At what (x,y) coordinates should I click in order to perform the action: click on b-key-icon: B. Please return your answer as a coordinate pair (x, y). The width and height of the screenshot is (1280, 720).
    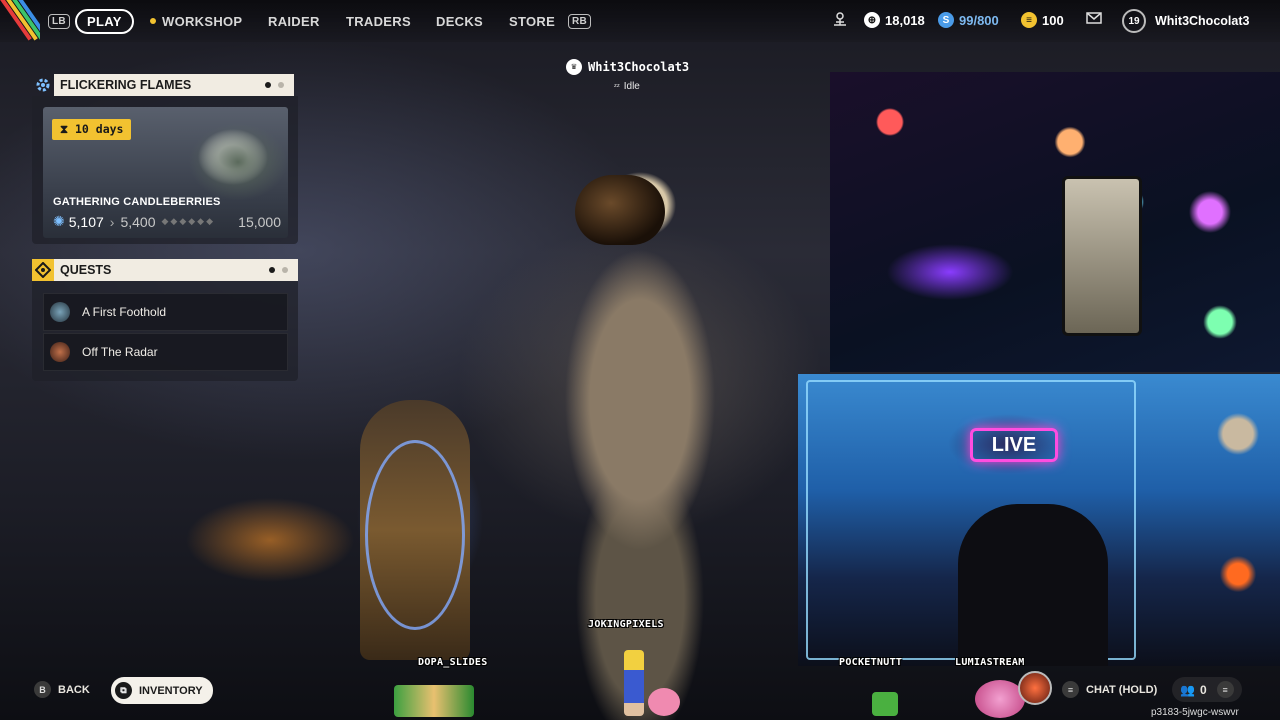
    Looking at the image, I should click on (42, 689).